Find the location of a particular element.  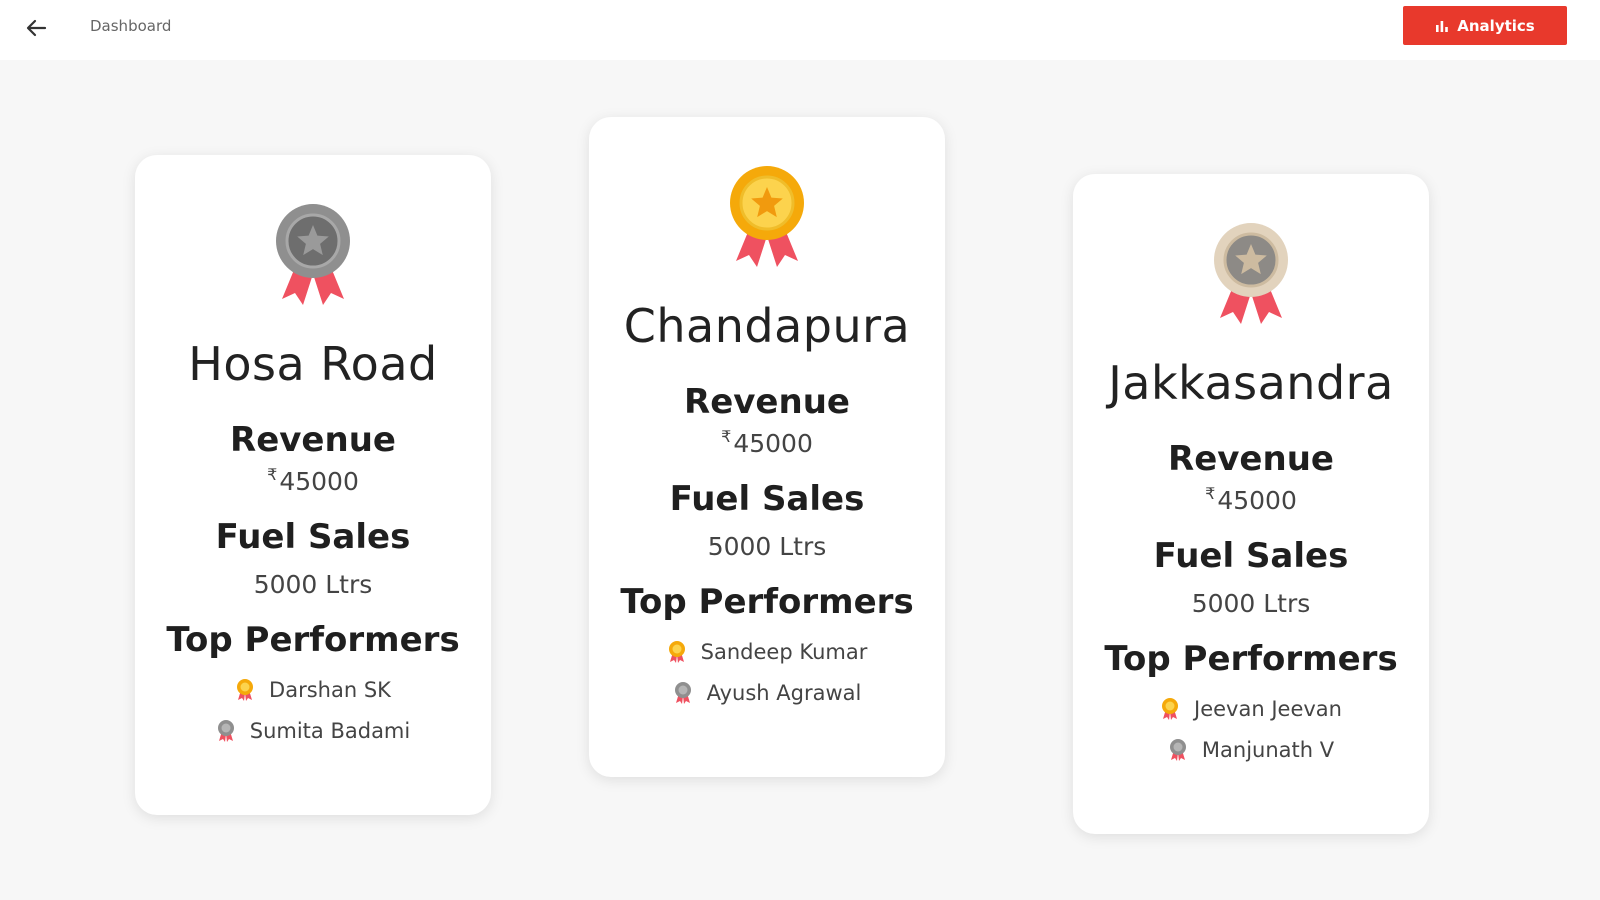

performer-name: Jeevan Jeevan is located at coordinates (1268, 709).